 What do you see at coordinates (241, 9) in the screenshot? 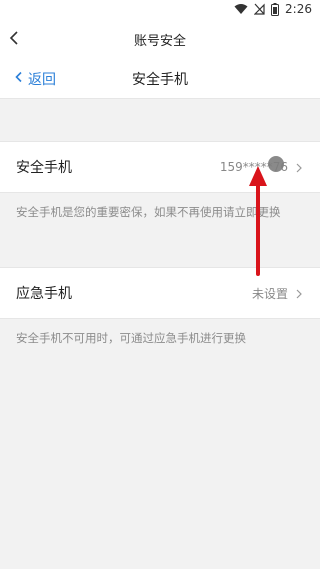
I see `wifi-icon` at bounding box center [241, 9].